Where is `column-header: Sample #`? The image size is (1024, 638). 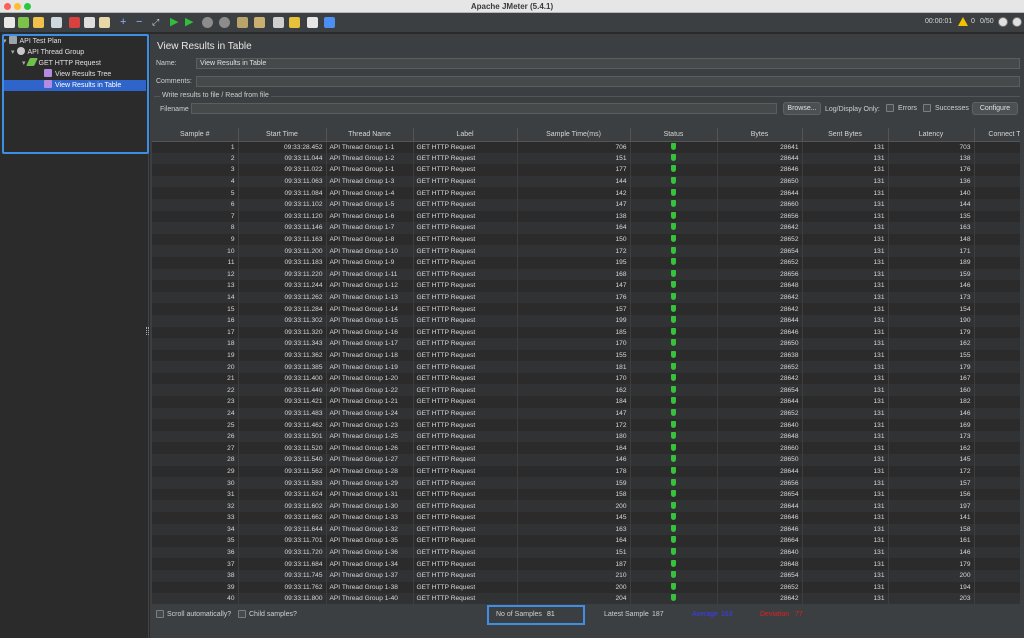 column-header: Sample # is located at coordinates (195, 135).